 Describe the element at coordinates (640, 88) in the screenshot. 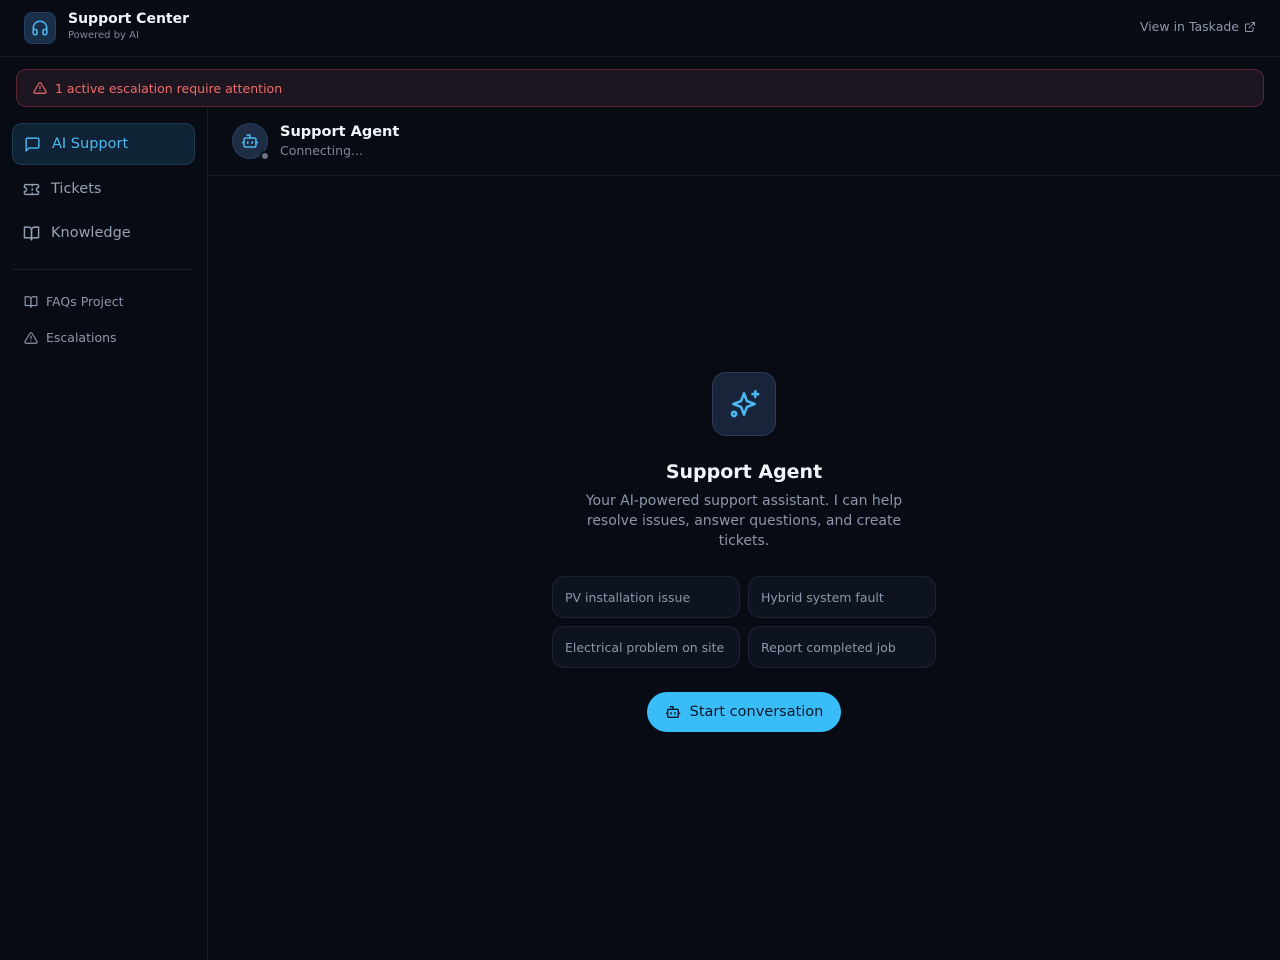

I see `escalation-alert: 1 active escalation require attention` at that location.